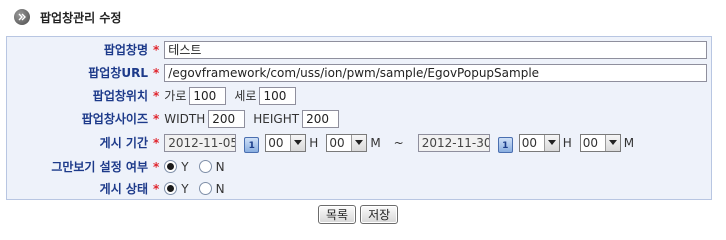 Image resolution: width=726 pixels, height=240 pixels. Describe the element at coordinates (359, 166) in the screenshot. I see `row-stop-view: 그만보기 설정 여부 * Y N` at that location.